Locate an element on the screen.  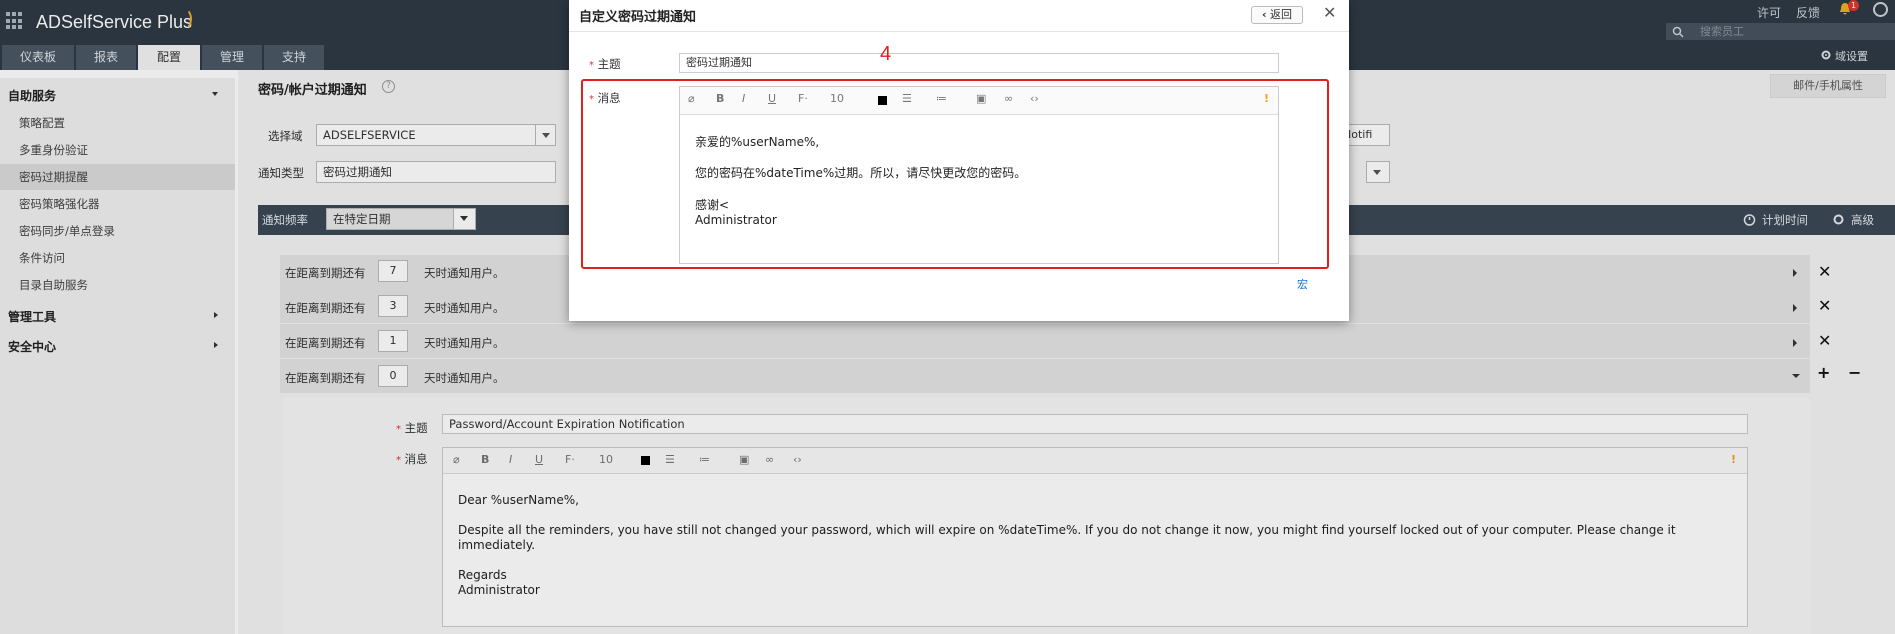
mail-mobile-properties-button: 邮件/手机属性 is located at coordinates (1828, 86).